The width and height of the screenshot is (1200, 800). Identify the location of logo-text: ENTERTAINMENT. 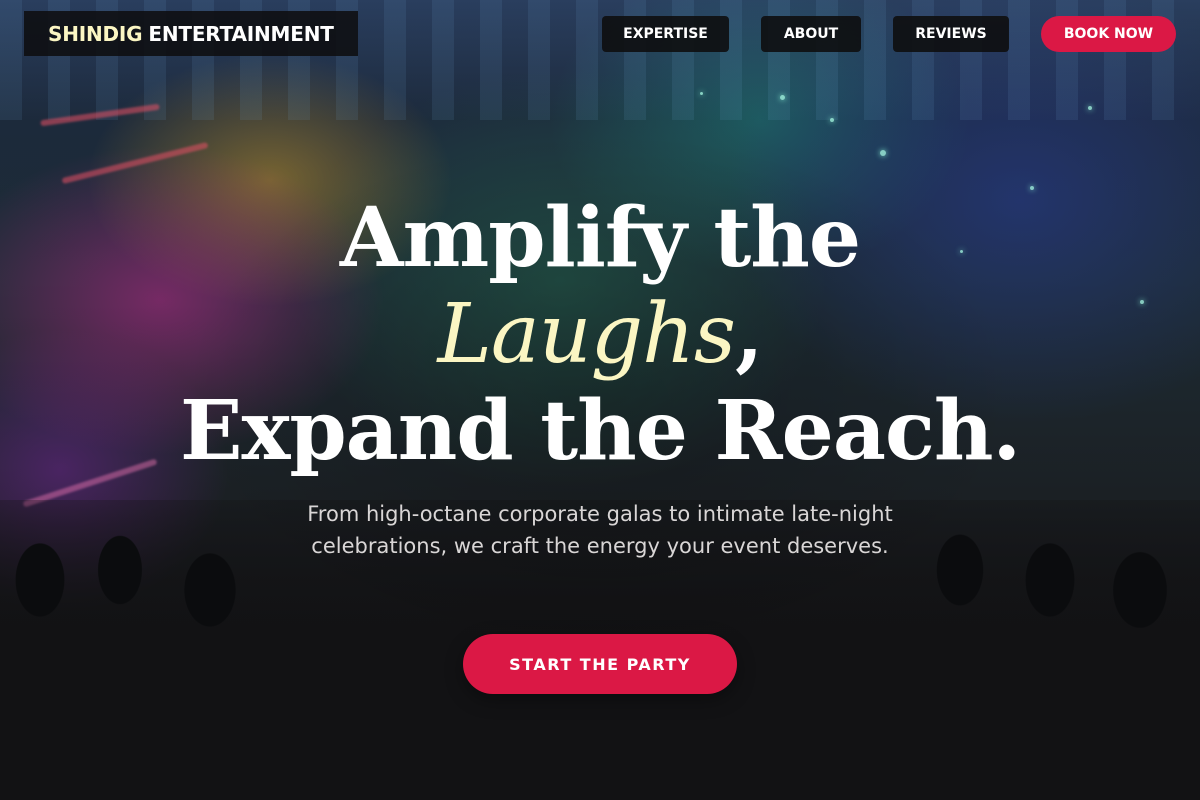
(241, 33).